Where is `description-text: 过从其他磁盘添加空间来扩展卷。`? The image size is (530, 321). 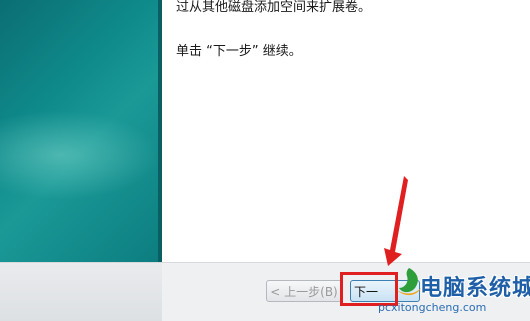 description-text: 过从其他磁盘添加空间来扩展卷。 is located at coordinates (274, 7).